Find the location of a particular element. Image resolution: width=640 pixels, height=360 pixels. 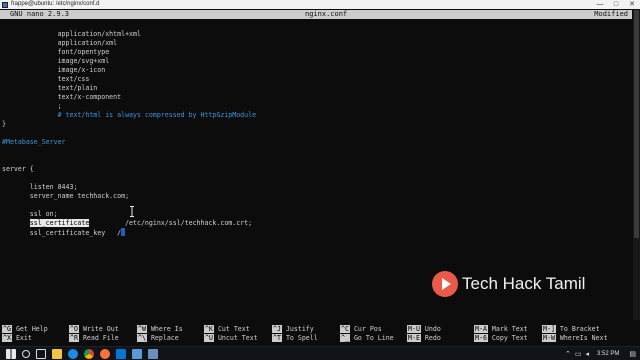

search-icon is located at coordinates (26, 353).